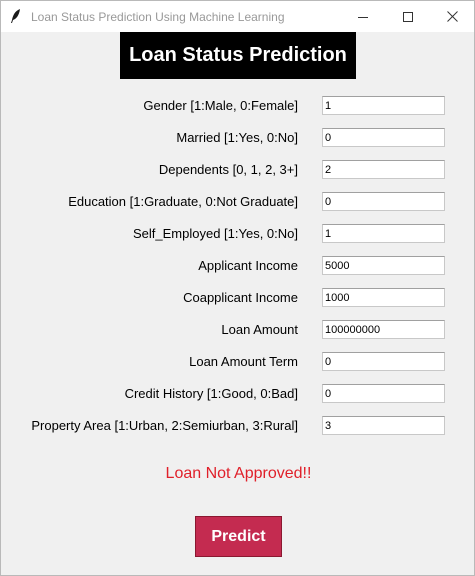  I want to click on page-title: Loan Status Prediction, so click(238, 55).